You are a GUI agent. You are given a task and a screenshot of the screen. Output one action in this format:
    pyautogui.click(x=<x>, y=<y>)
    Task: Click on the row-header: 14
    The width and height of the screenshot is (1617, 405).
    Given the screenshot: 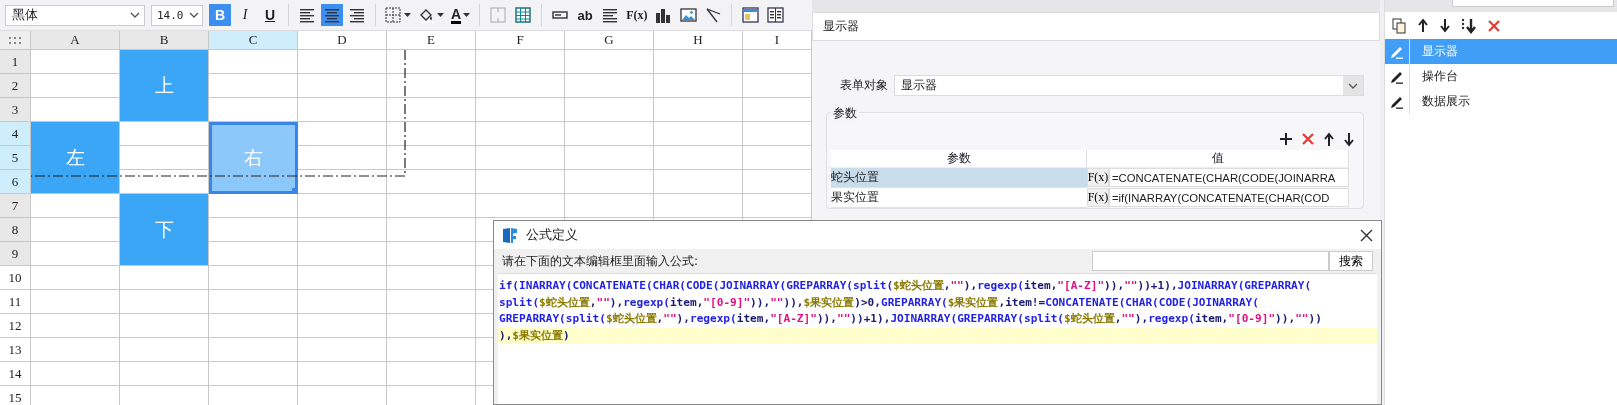 What is the action you would take?
    pyautogui.click(x=15, y=374)
    